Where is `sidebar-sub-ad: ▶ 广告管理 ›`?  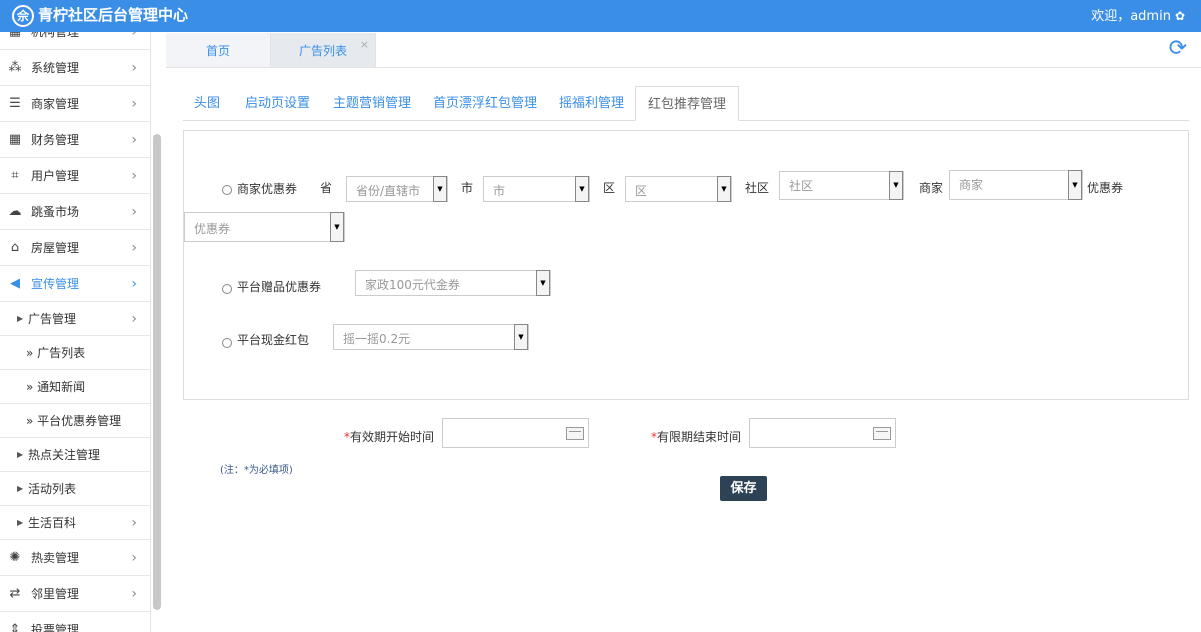
sidebar-sub-ad: ▶ 广告管理 › is located at coordinates (75, 319).